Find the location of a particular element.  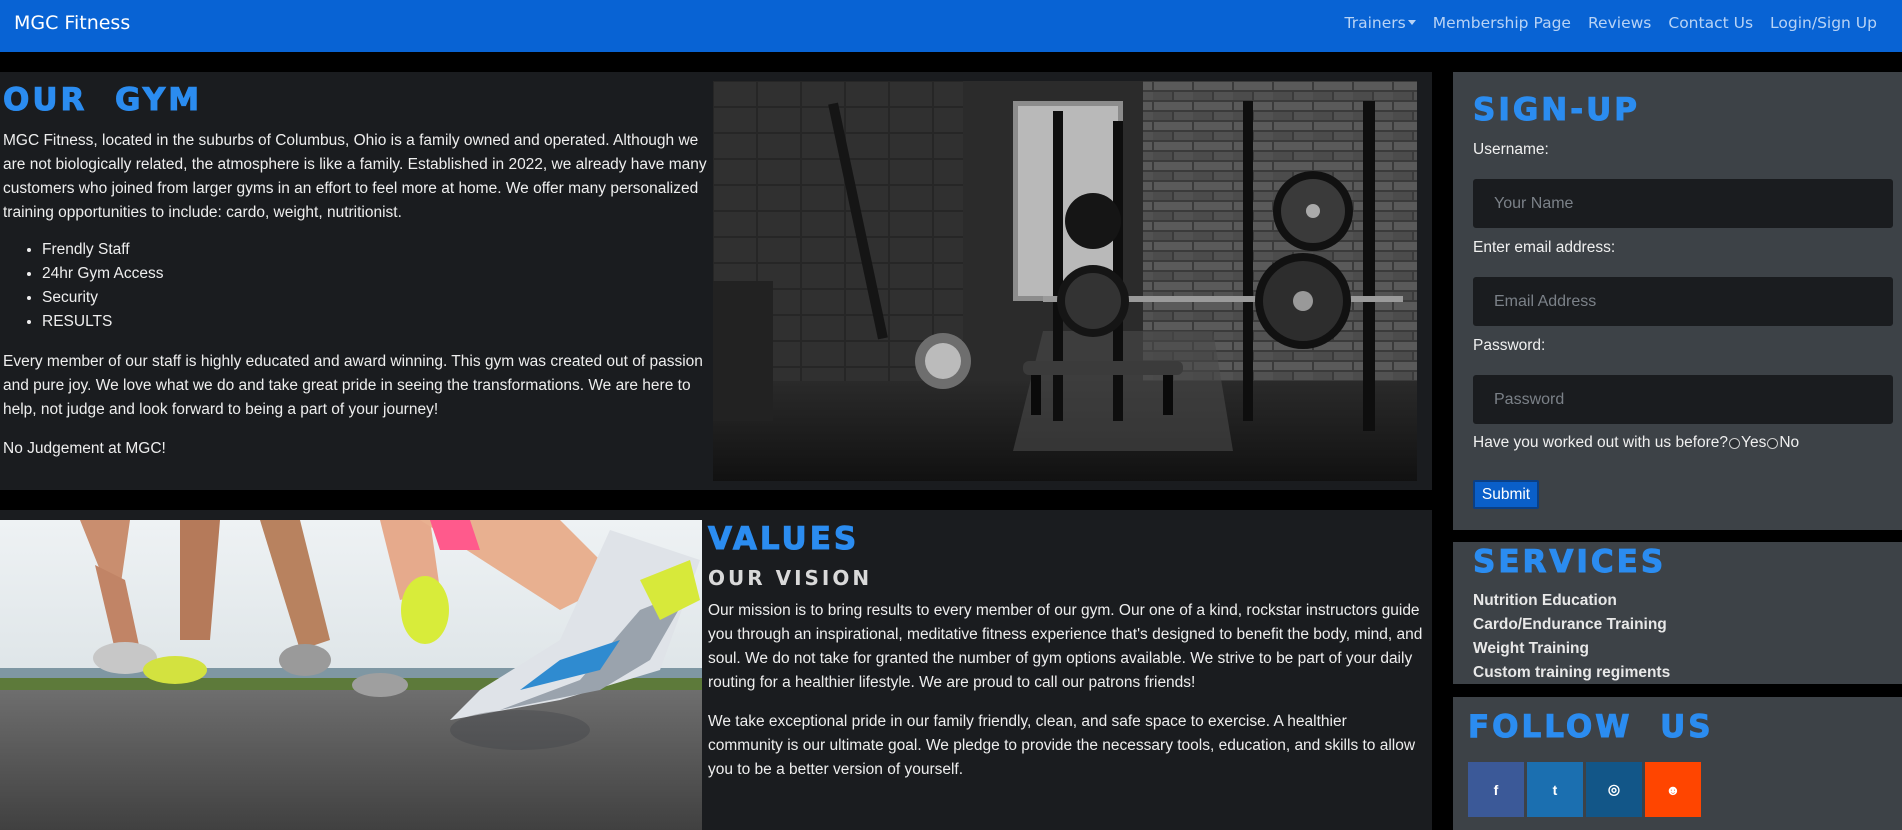

nav-reviews: Reviews is located at coordinates (1619, 23).